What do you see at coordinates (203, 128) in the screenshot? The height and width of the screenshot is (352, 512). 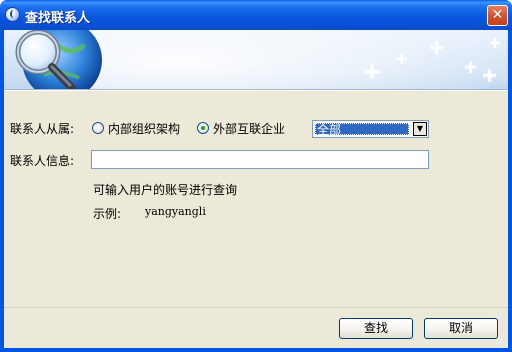 I see `radio-external-button` at bounding box center [203, 128].